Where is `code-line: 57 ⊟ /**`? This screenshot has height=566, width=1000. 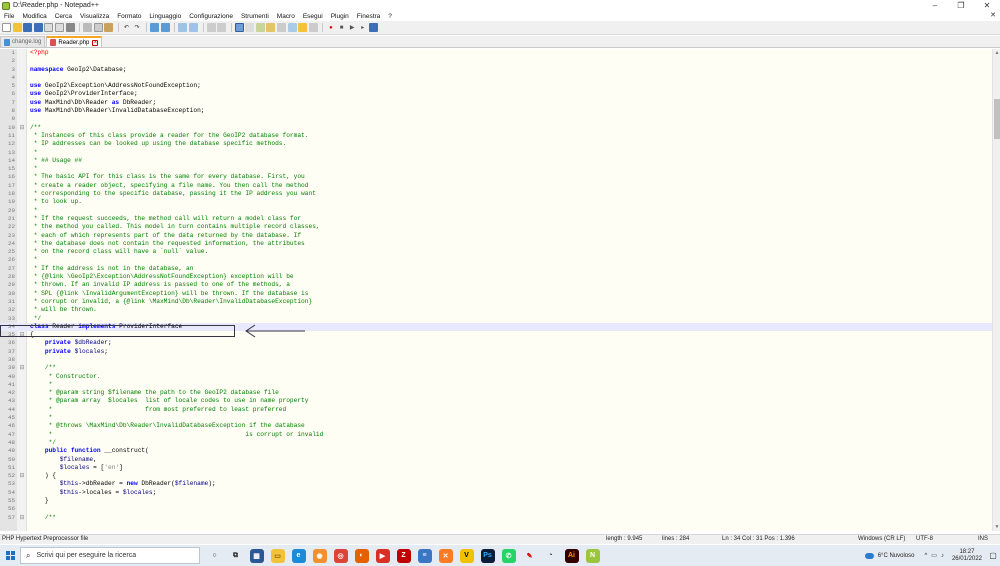 code-line: 57 ⊟ /** is located at coordinates (496, 518).